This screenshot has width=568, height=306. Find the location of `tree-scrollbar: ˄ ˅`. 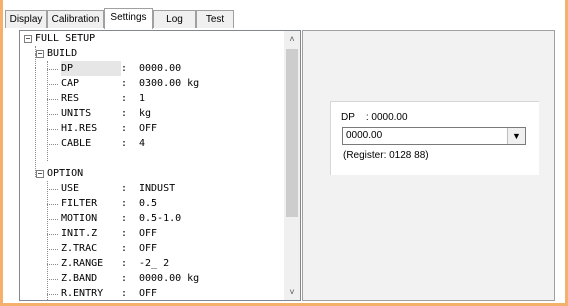

tree-scrollbar: ˄ ˅ is located at coordinates (292, 165).